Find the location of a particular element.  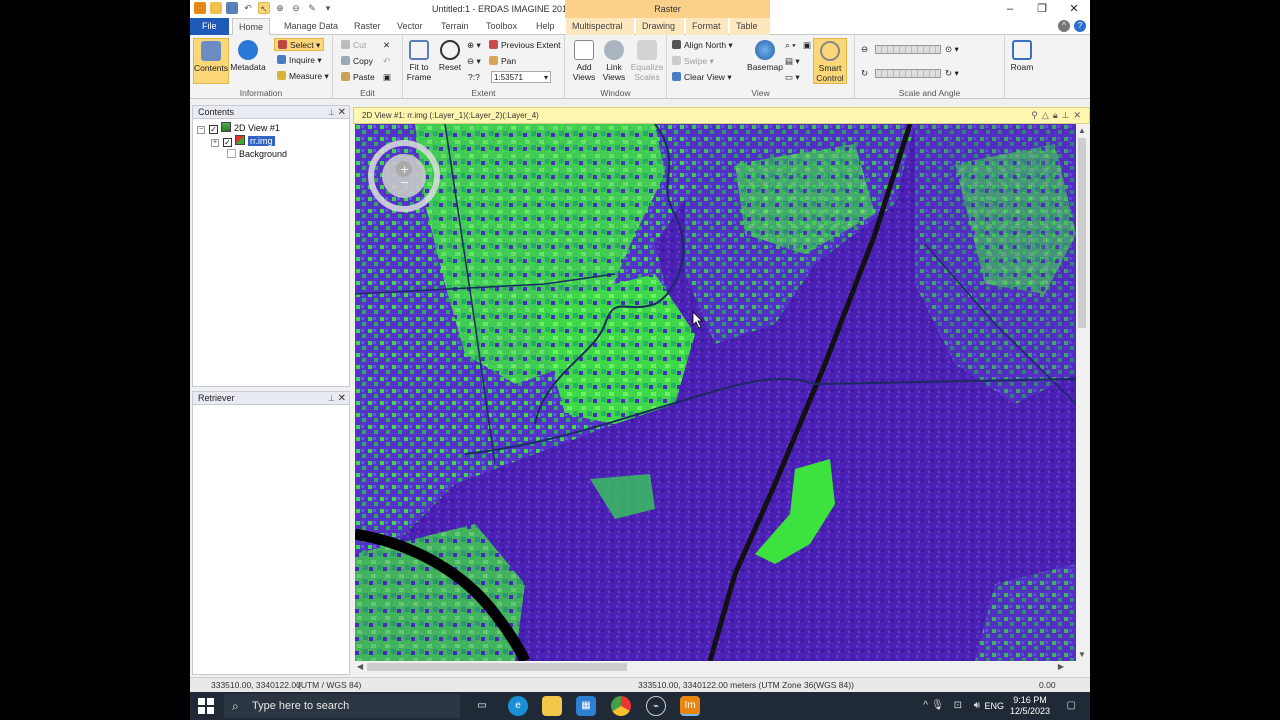

customize-qat-icon: ▾ is located at coordinates (328, 8).